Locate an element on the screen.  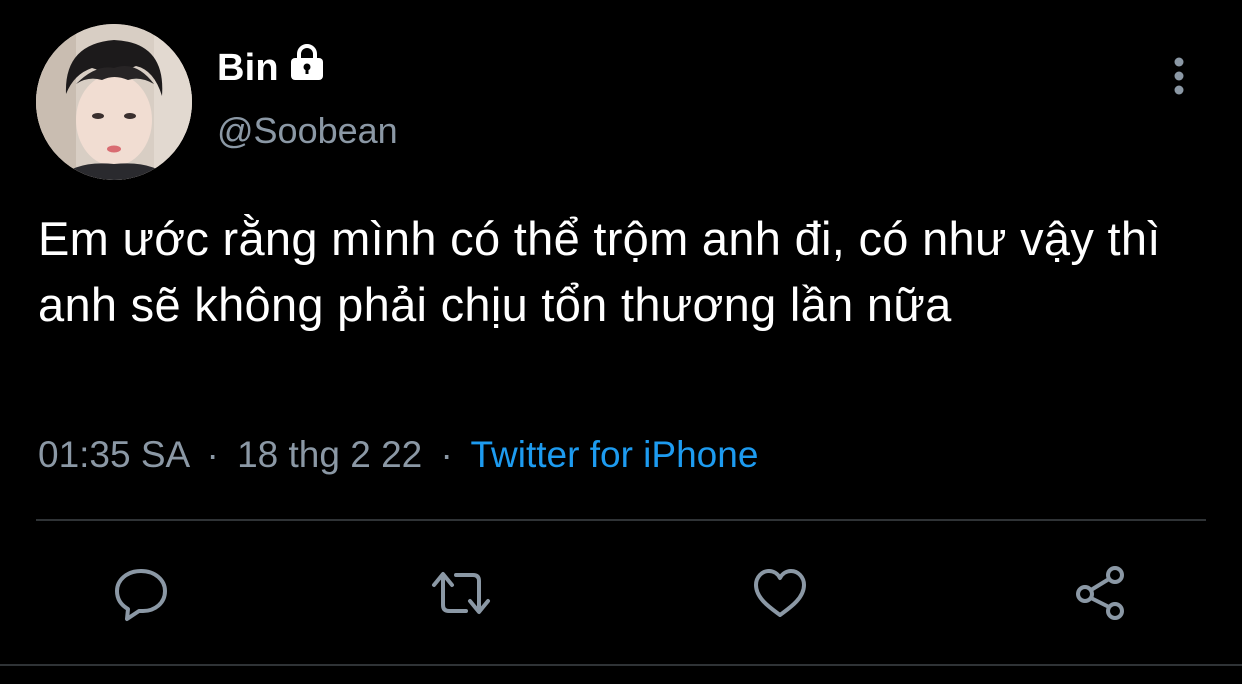
tweet-actions-bar is located at coordinates (621, 595).